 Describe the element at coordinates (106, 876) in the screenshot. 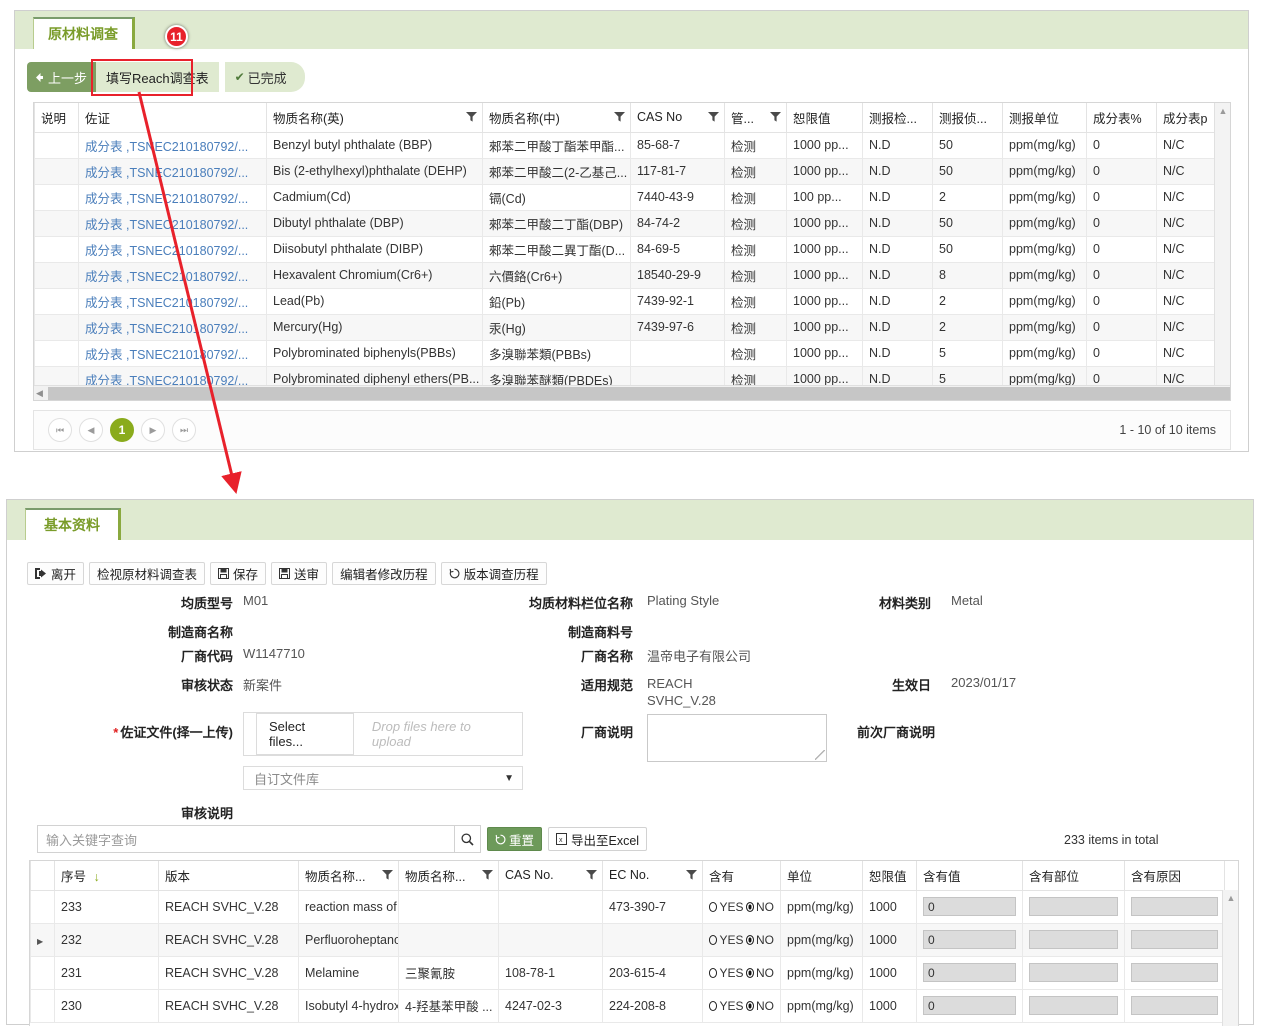

I see `th-seq: 序号 ↓` at that location.